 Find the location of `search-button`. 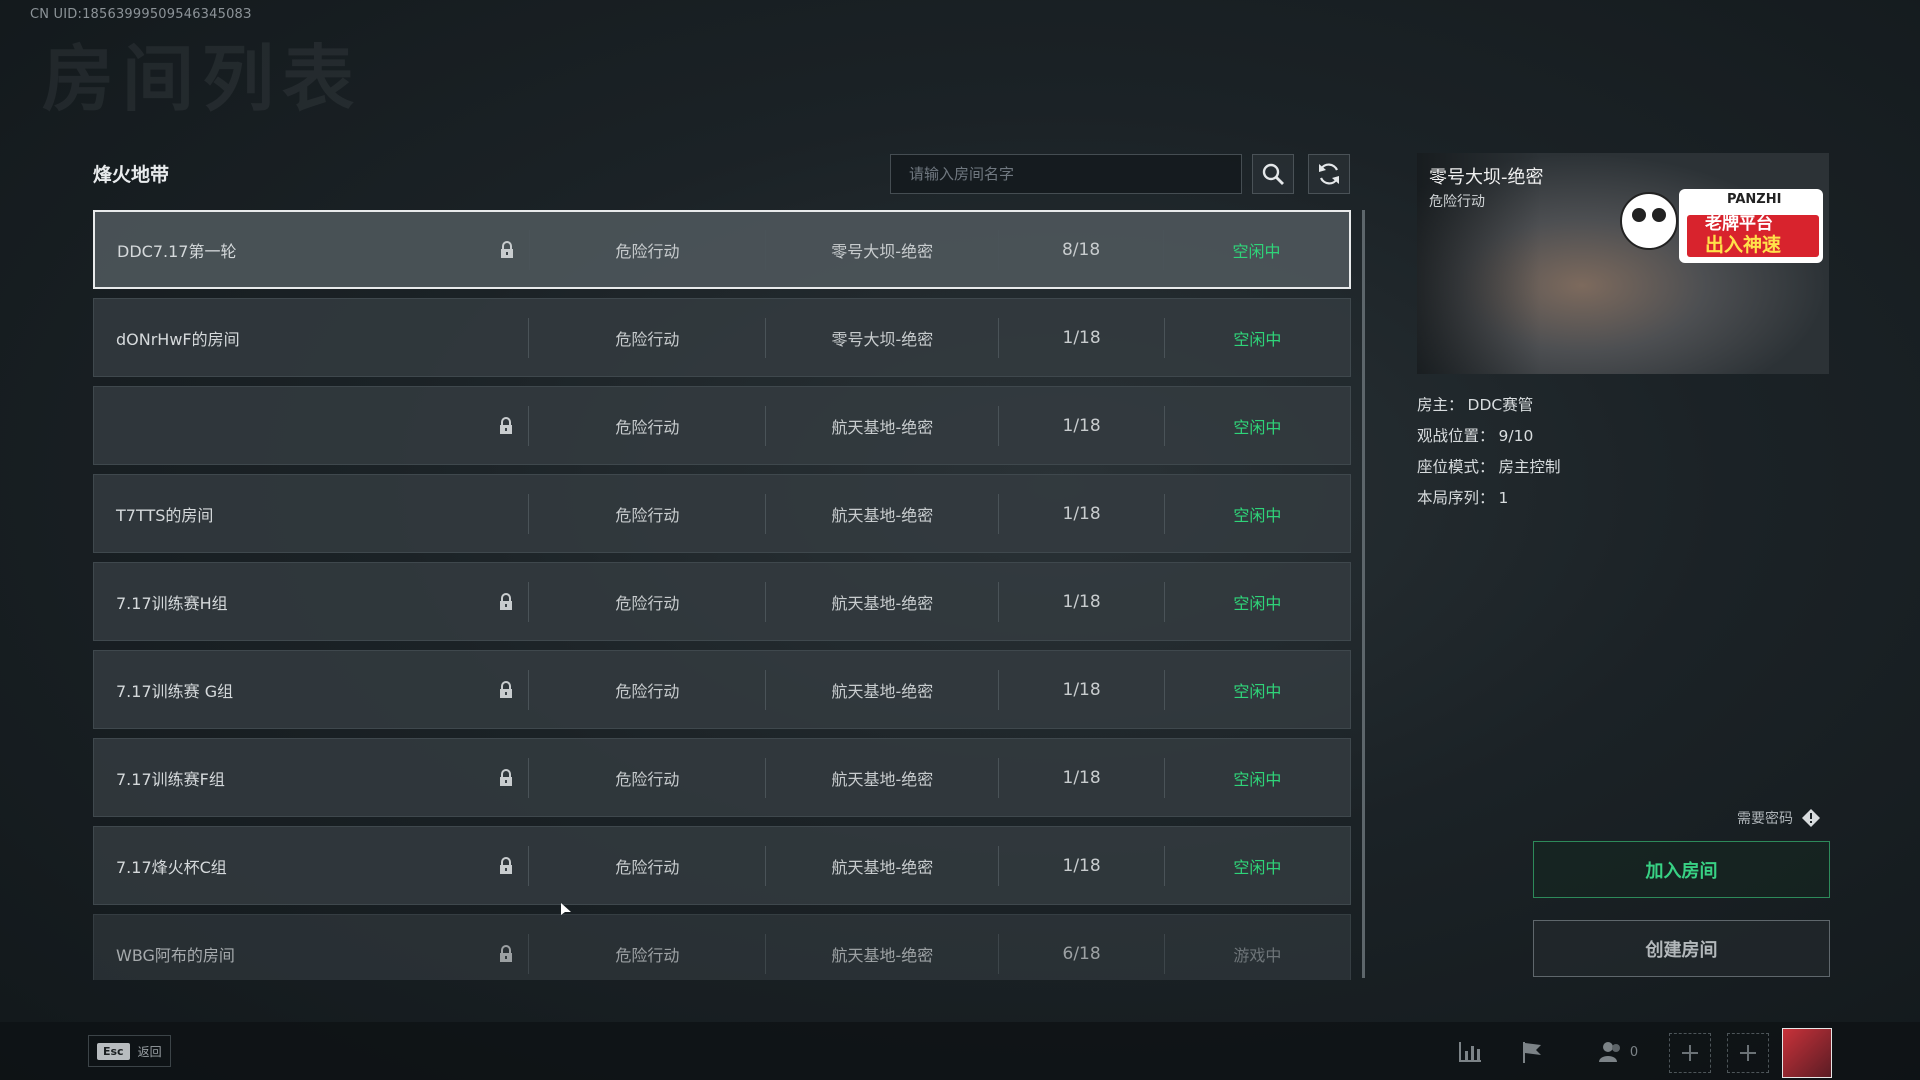

search-button is located at coordinates (1273, 174).